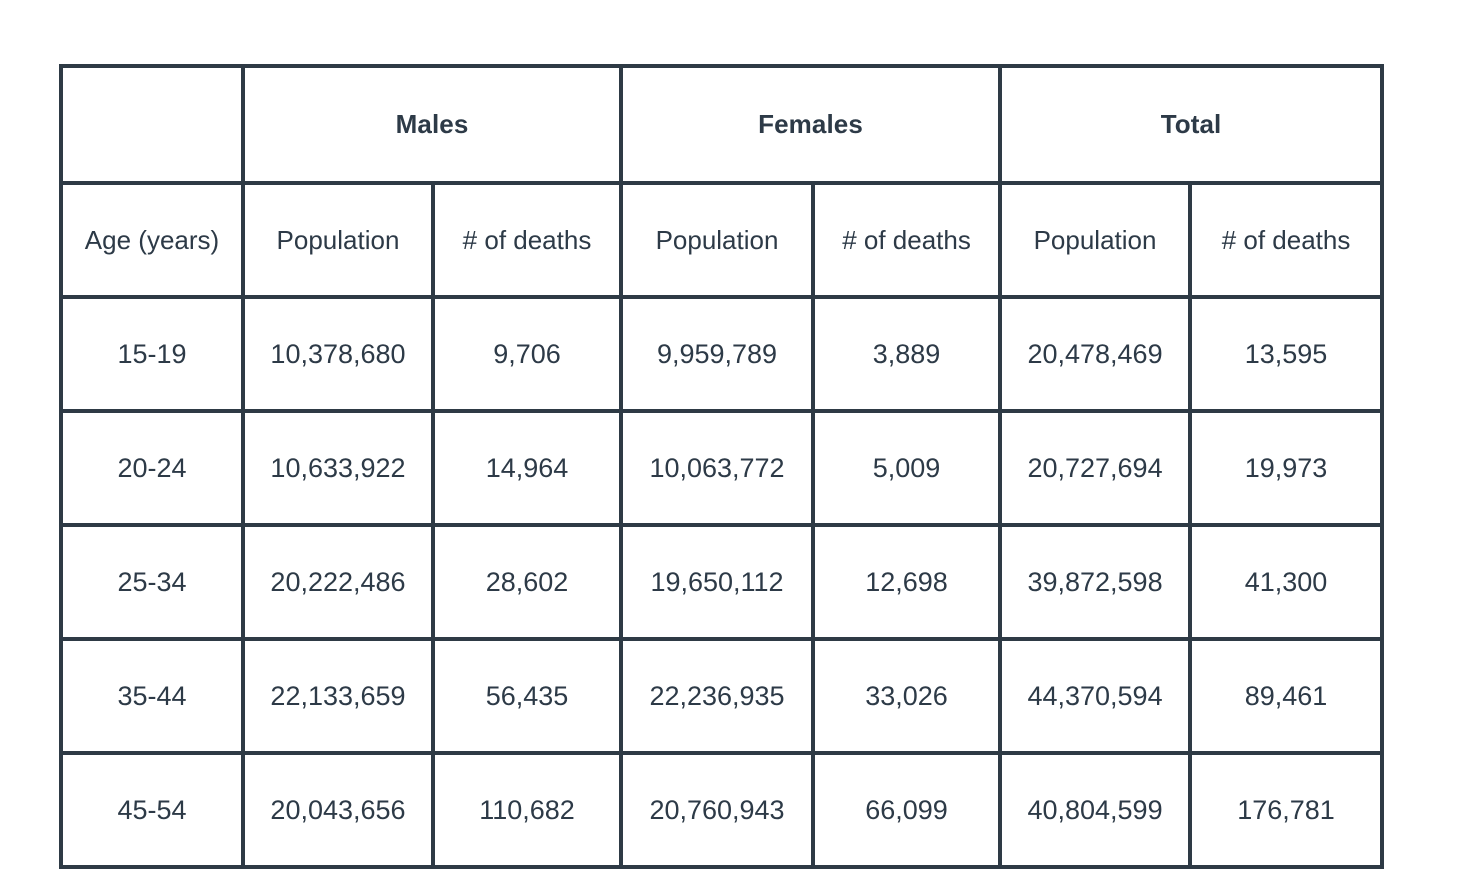 The height and width of the screenshot is (869, 1466). Describe the element at coordinates (527, 354) in the screenshot. I see `cell-males-deaths: 9,706` at that location.